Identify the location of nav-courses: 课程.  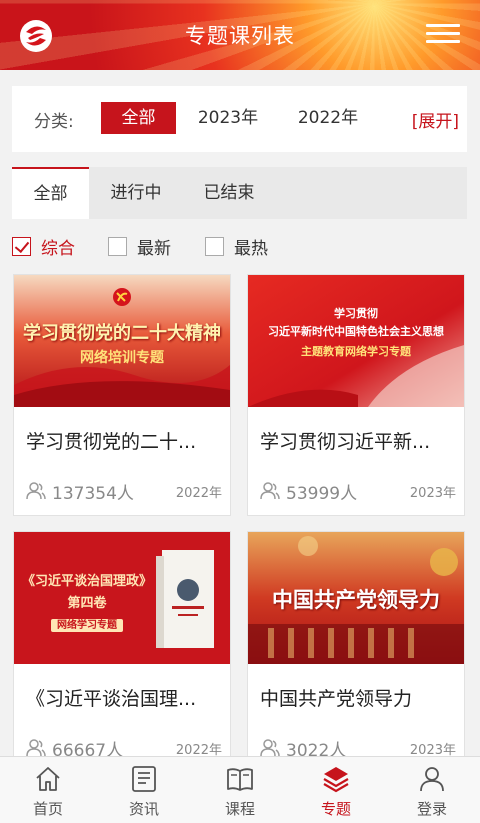
(240, 790).